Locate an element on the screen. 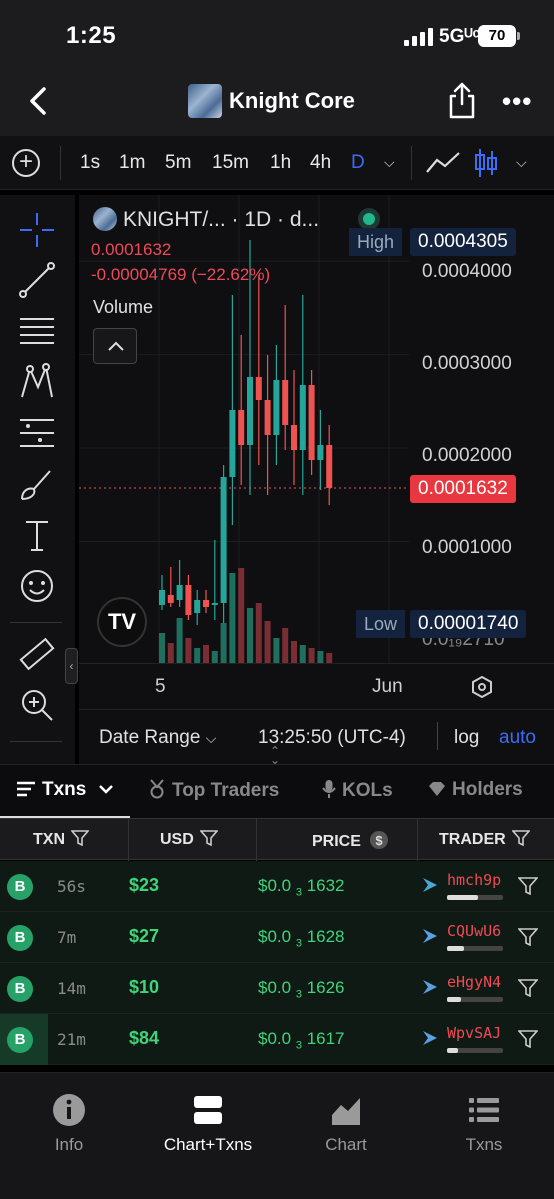 Image resolution: width=554 pixels, height=1199 pixels. share-icon is located at coordinates (462, 101).